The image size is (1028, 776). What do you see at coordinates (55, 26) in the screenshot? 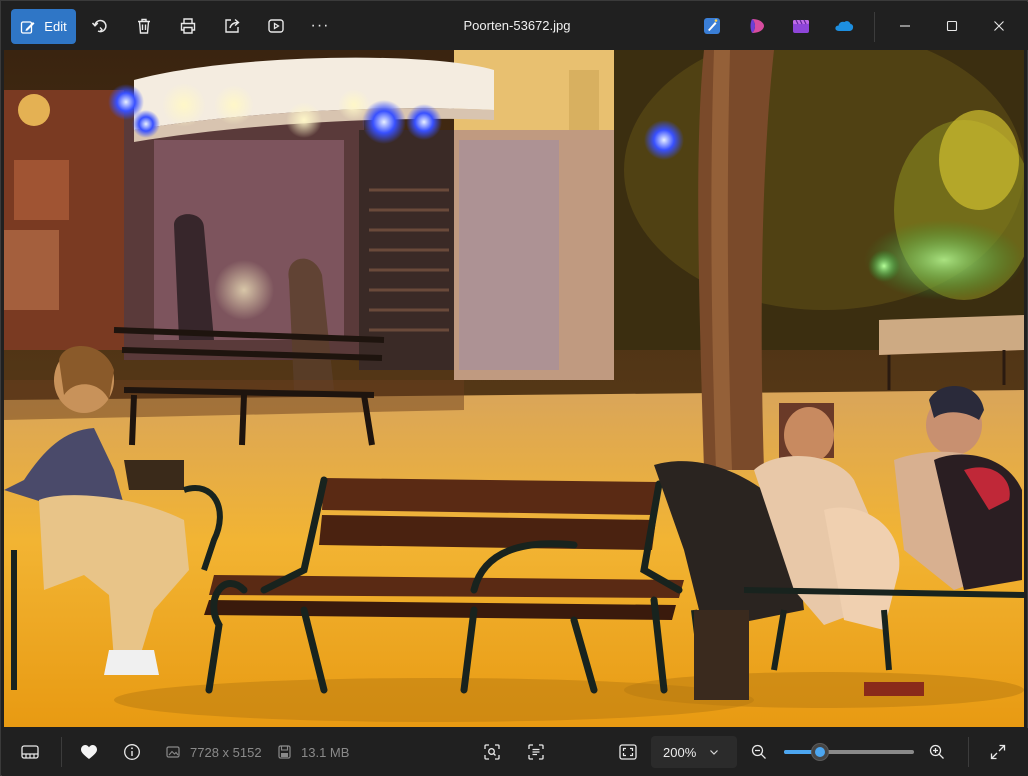
I see `edit-label: Edit` at bounding box center [55, 26].